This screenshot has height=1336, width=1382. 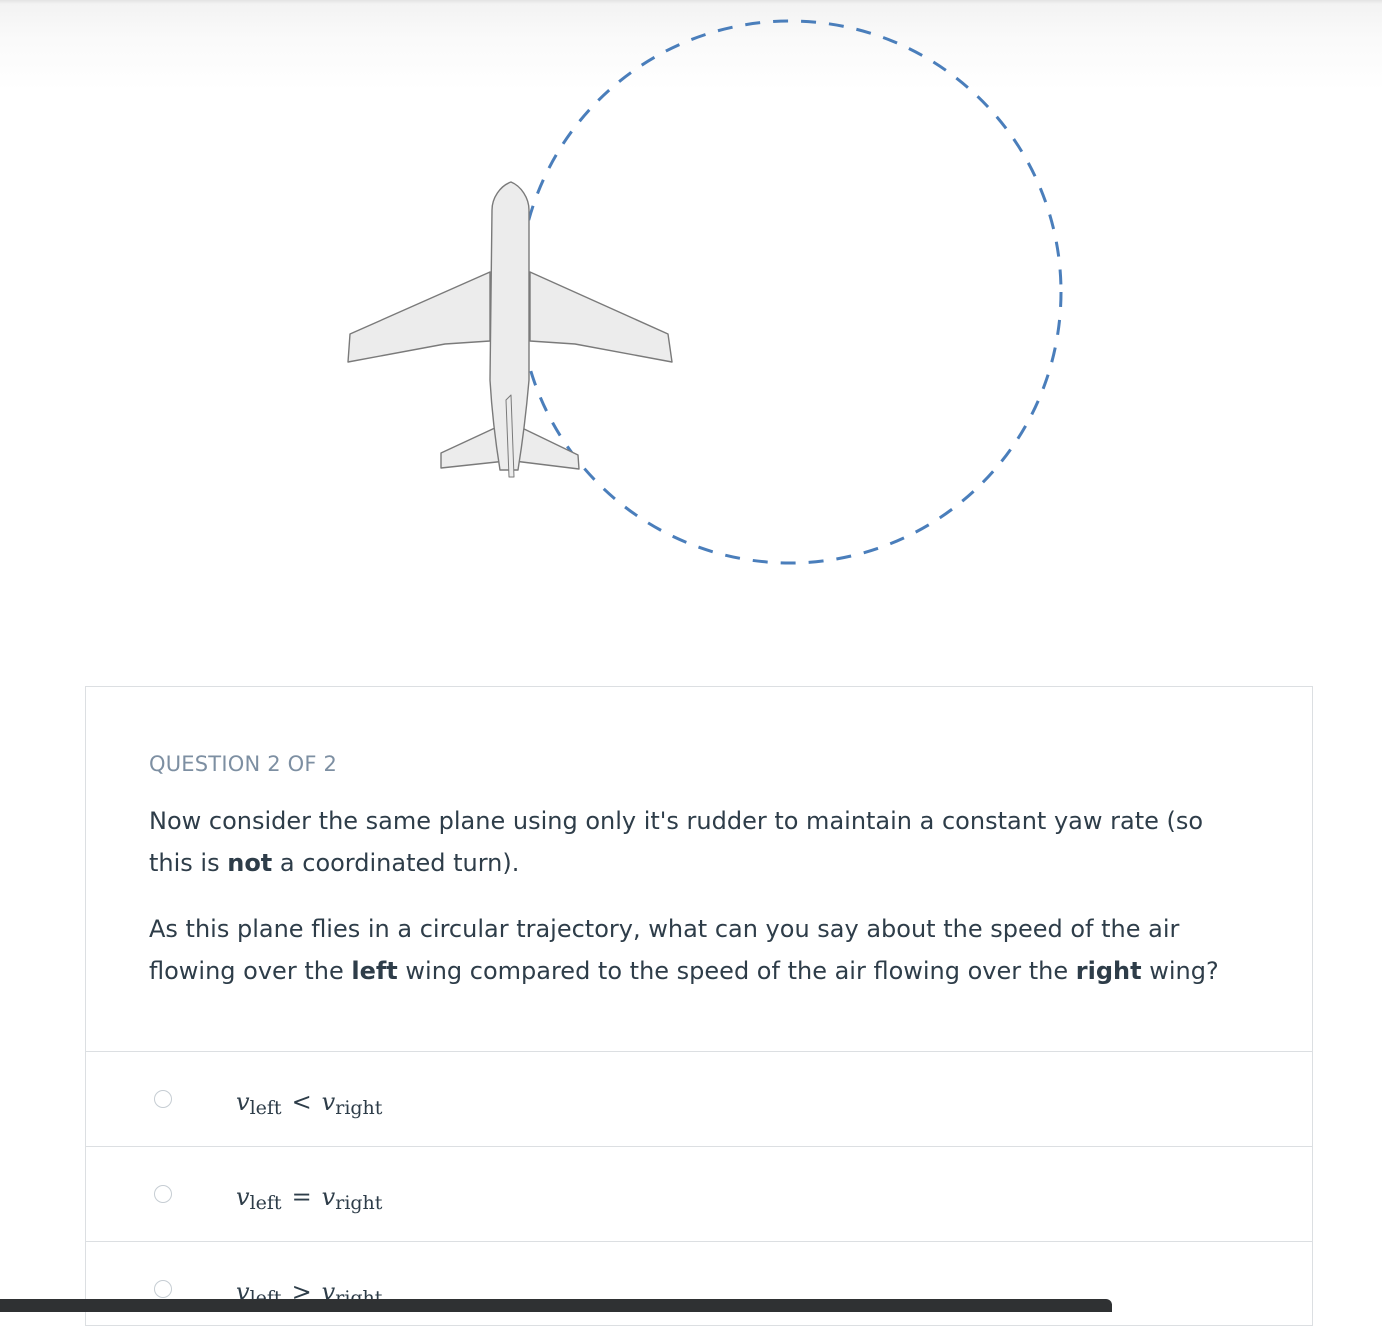 I want to click on paragraph-1-text-b: a coordinated turn)., so click(x=396, y=863).